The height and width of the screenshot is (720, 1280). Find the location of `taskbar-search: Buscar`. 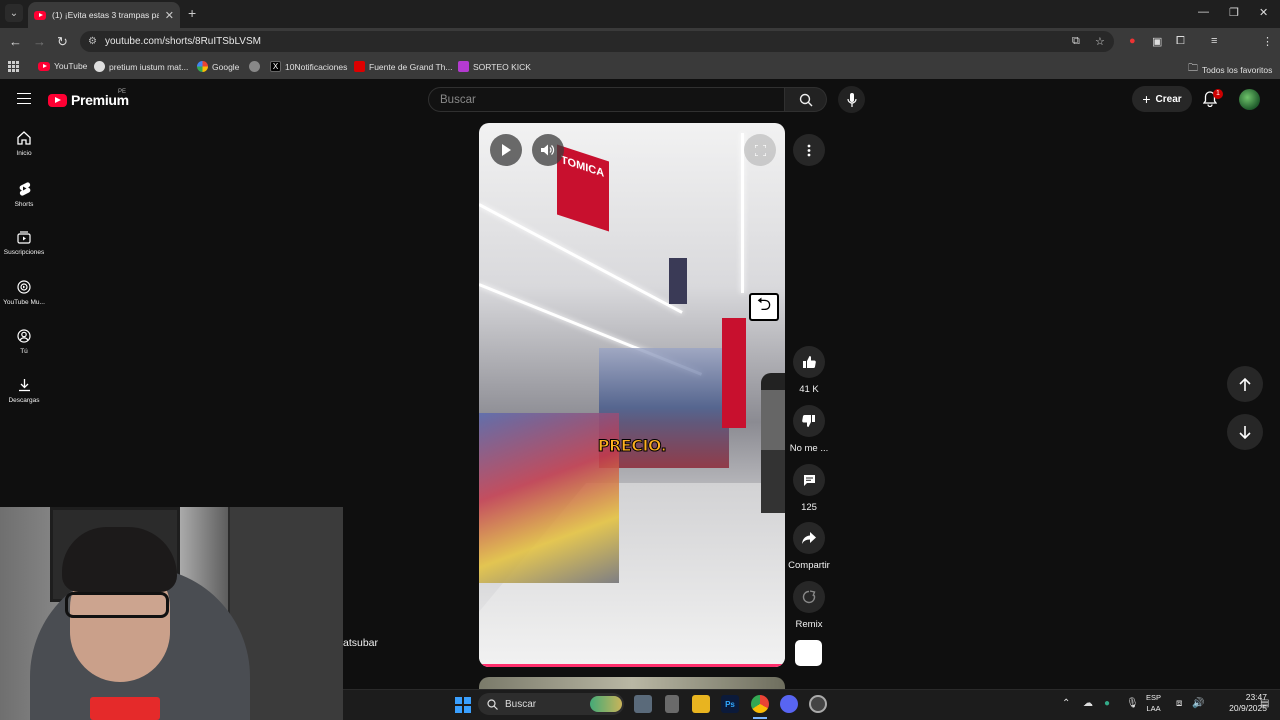

taskbar-search: Buscar is located at coordinates (551, 704).